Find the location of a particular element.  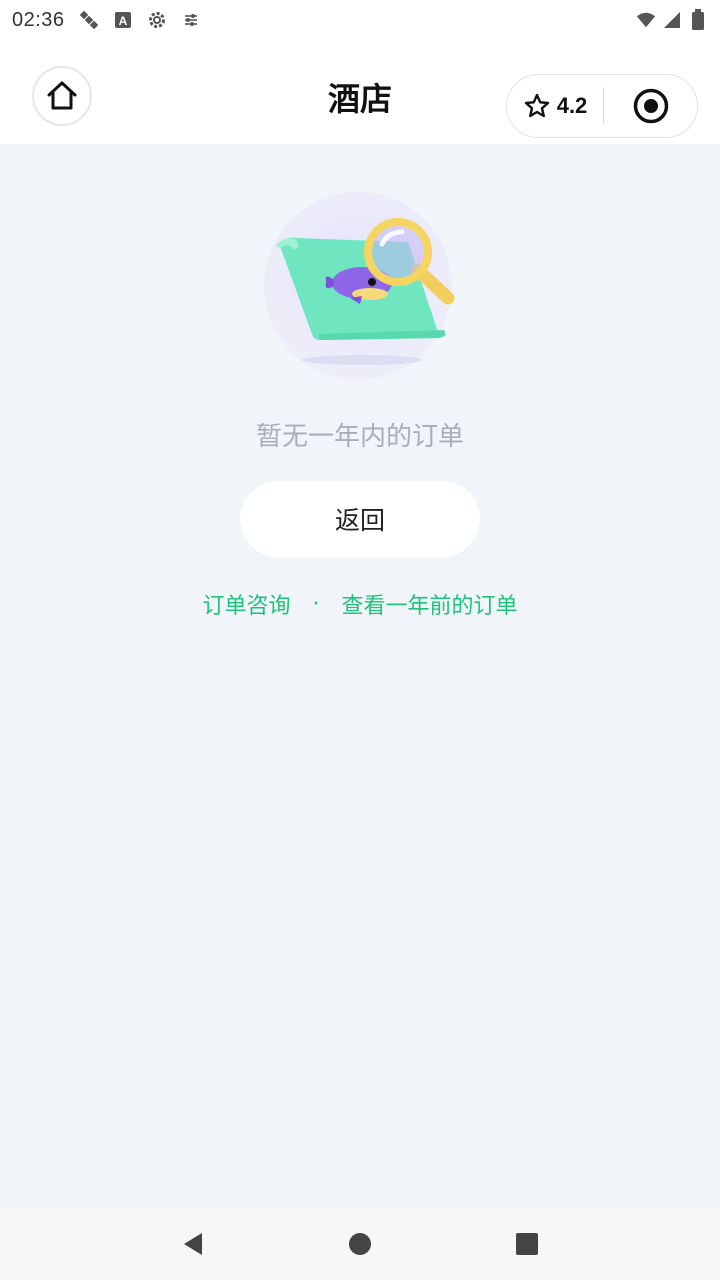

order-links: 订单咨询 · 查看一年前的订单 is located at coordinates (360, 604).